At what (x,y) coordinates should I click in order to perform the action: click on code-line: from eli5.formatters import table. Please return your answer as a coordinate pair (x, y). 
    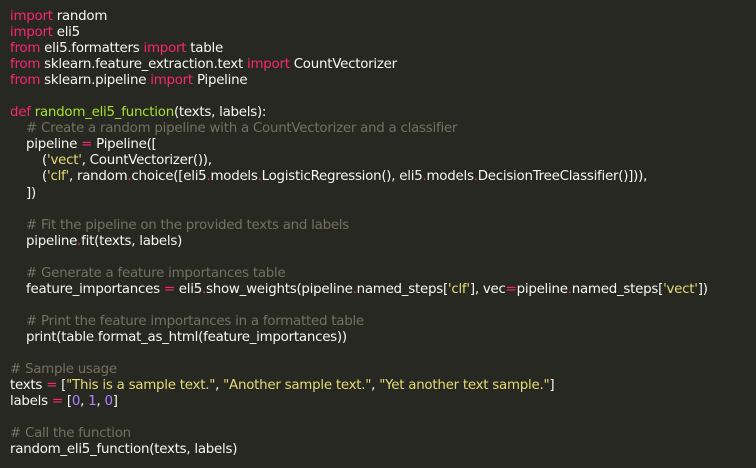
    Looking at the image, I should click on (383, 49).